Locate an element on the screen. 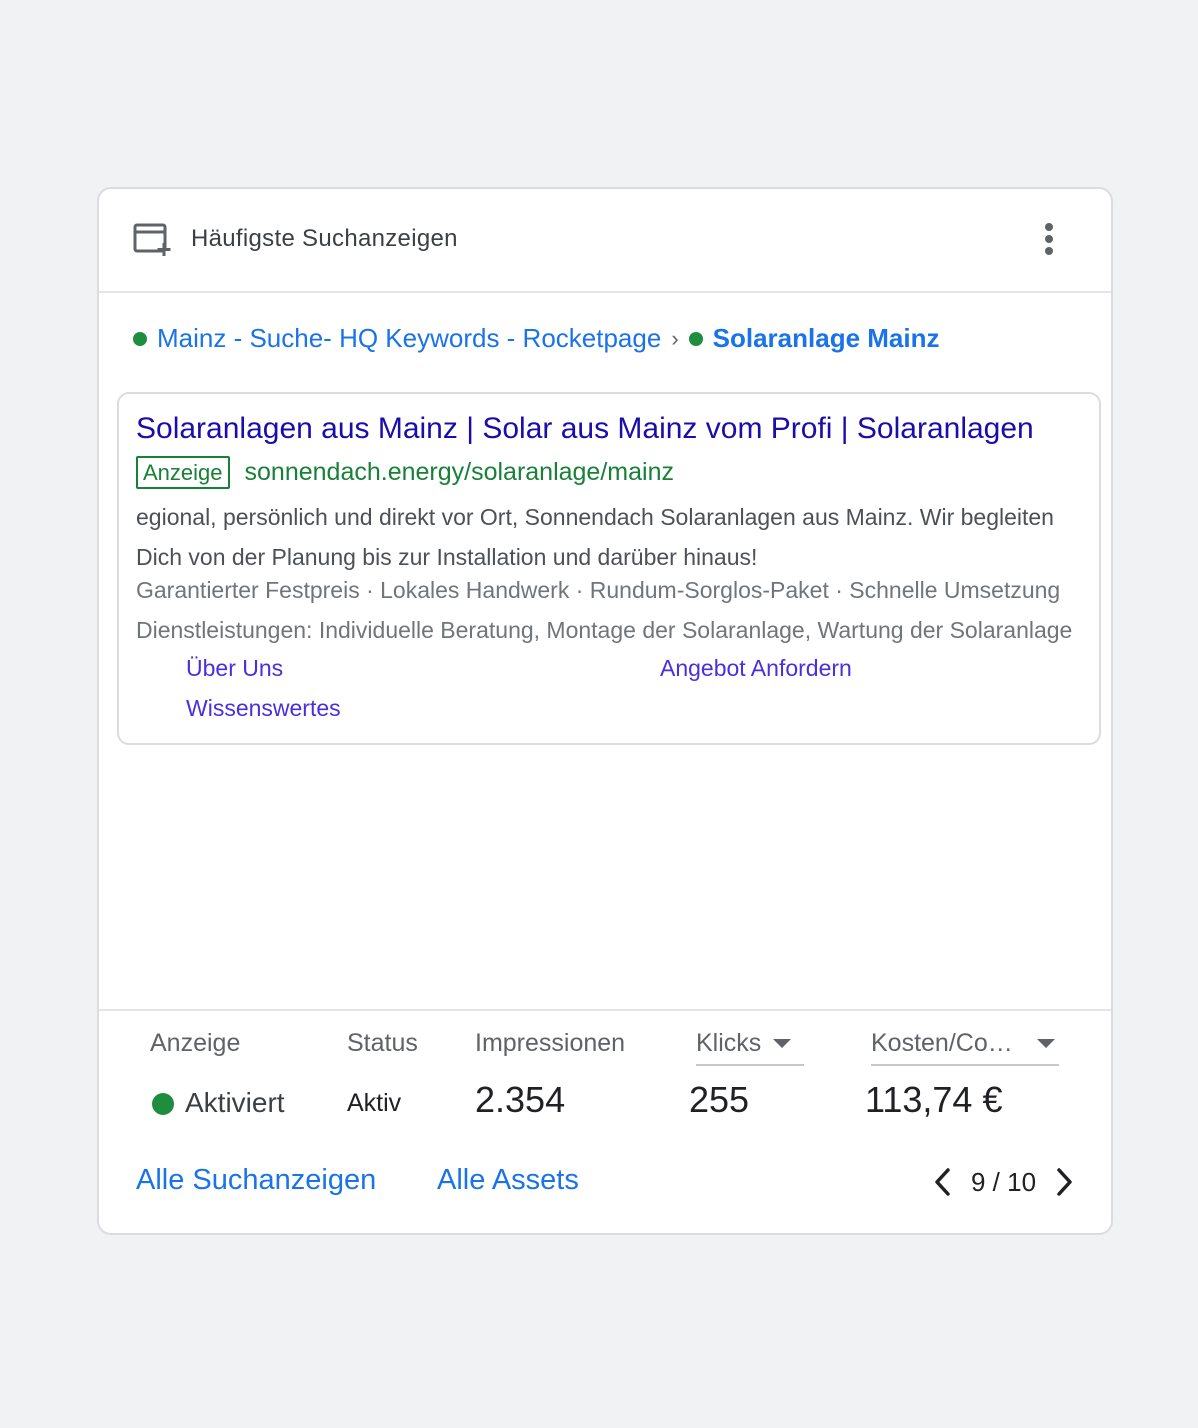  clicks-value: 255 is located at coordinates (719, 1099).